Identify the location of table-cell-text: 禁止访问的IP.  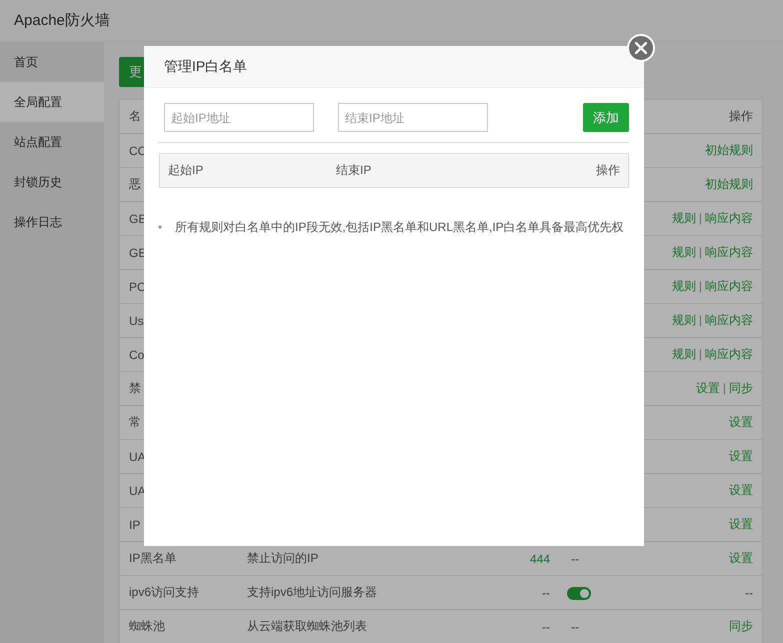
(283, 558).